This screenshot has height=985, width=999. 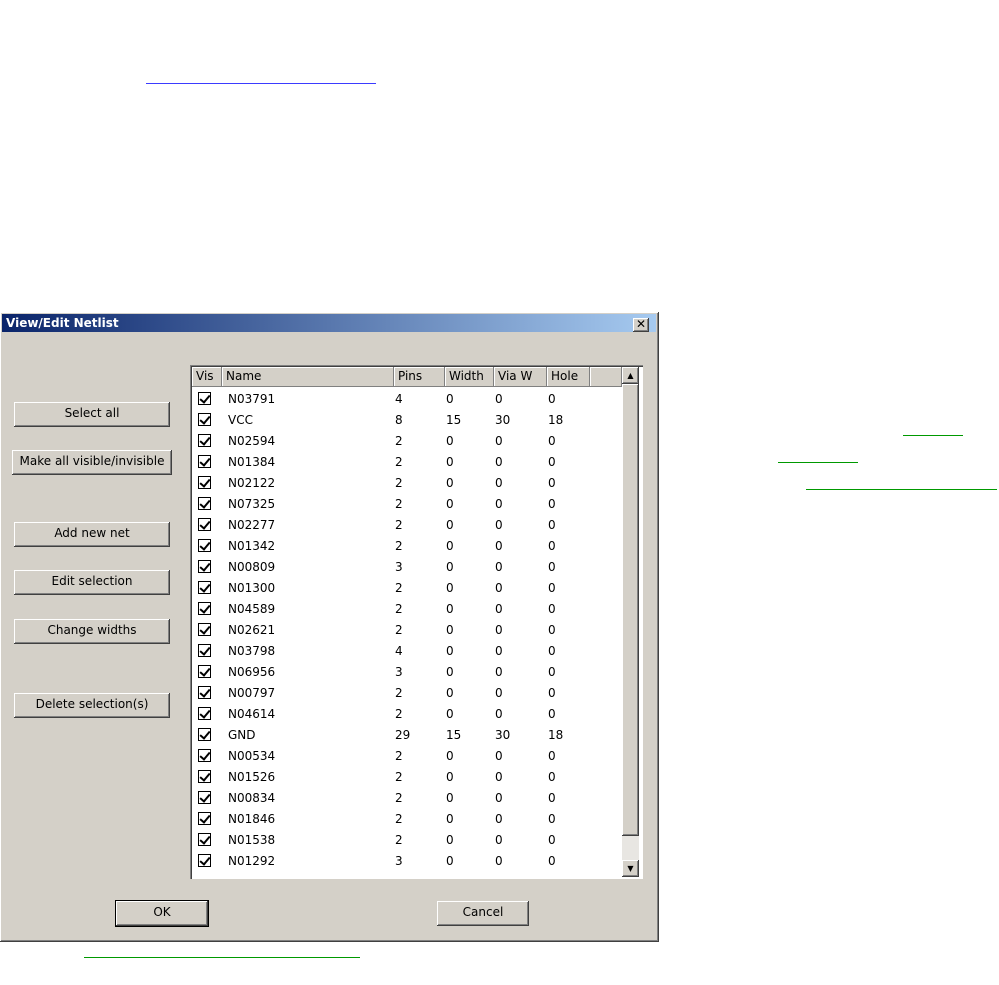 I want to click on table-row: N01538 2 0 0 0, so click(x=407, y=839).